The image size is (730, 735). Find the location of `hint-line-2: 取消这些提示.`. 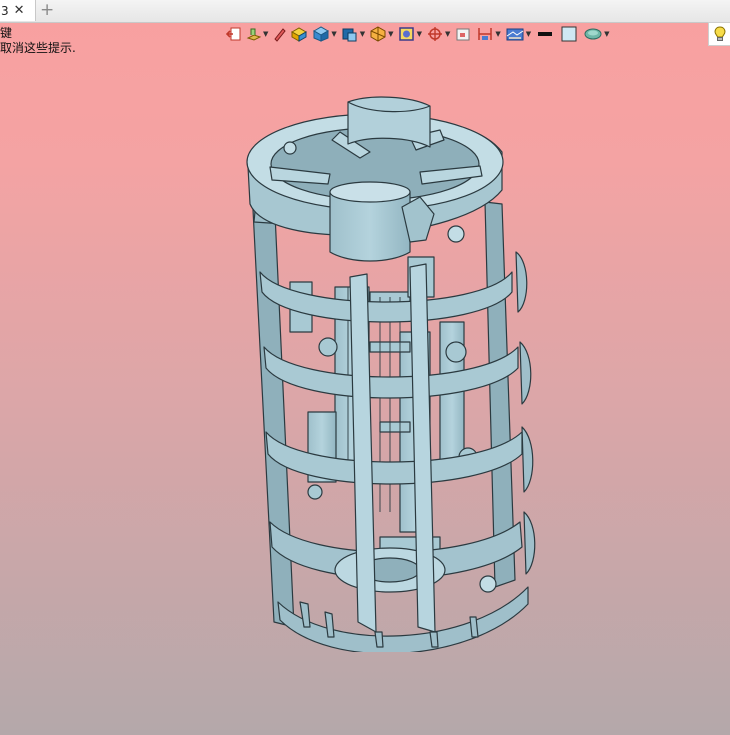

hint-line-2: 取消这些提示. is located at coordinates (38, 48).